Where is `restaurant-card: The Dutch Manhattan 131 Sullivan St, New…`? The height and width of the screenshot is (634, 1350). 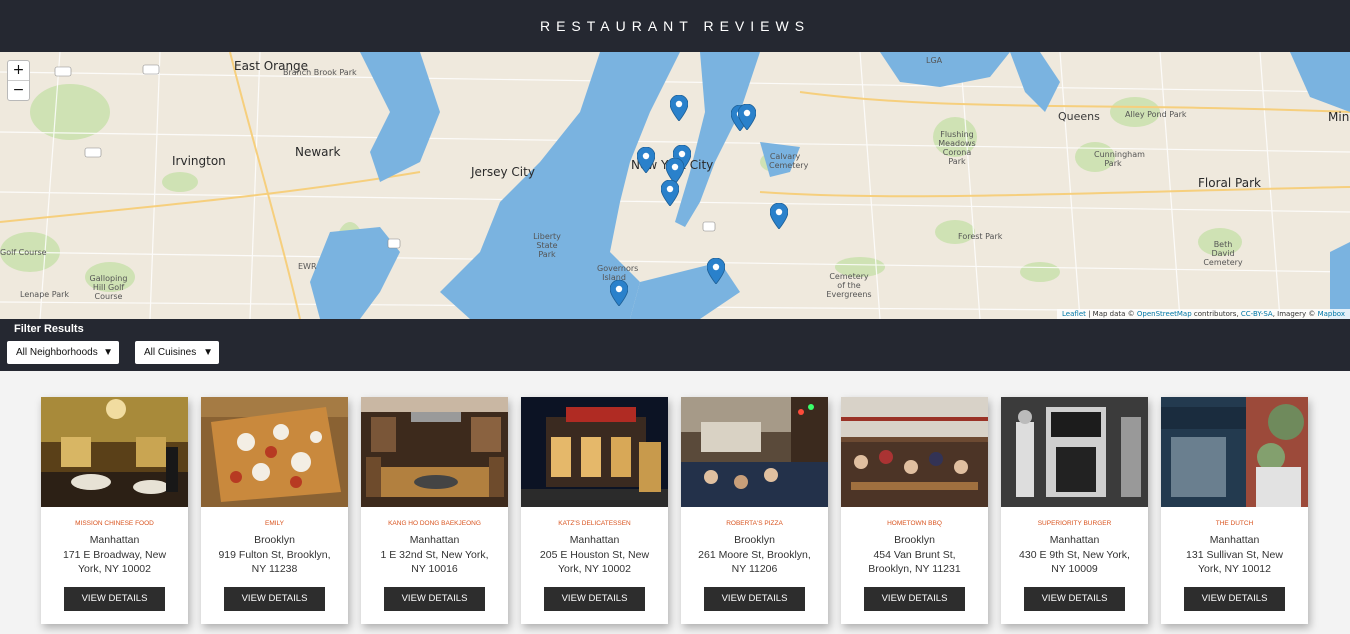 restaurant-card: The Dutch Manhattan 131 Sullivan St, New… is located at coordinates (1234, 510).